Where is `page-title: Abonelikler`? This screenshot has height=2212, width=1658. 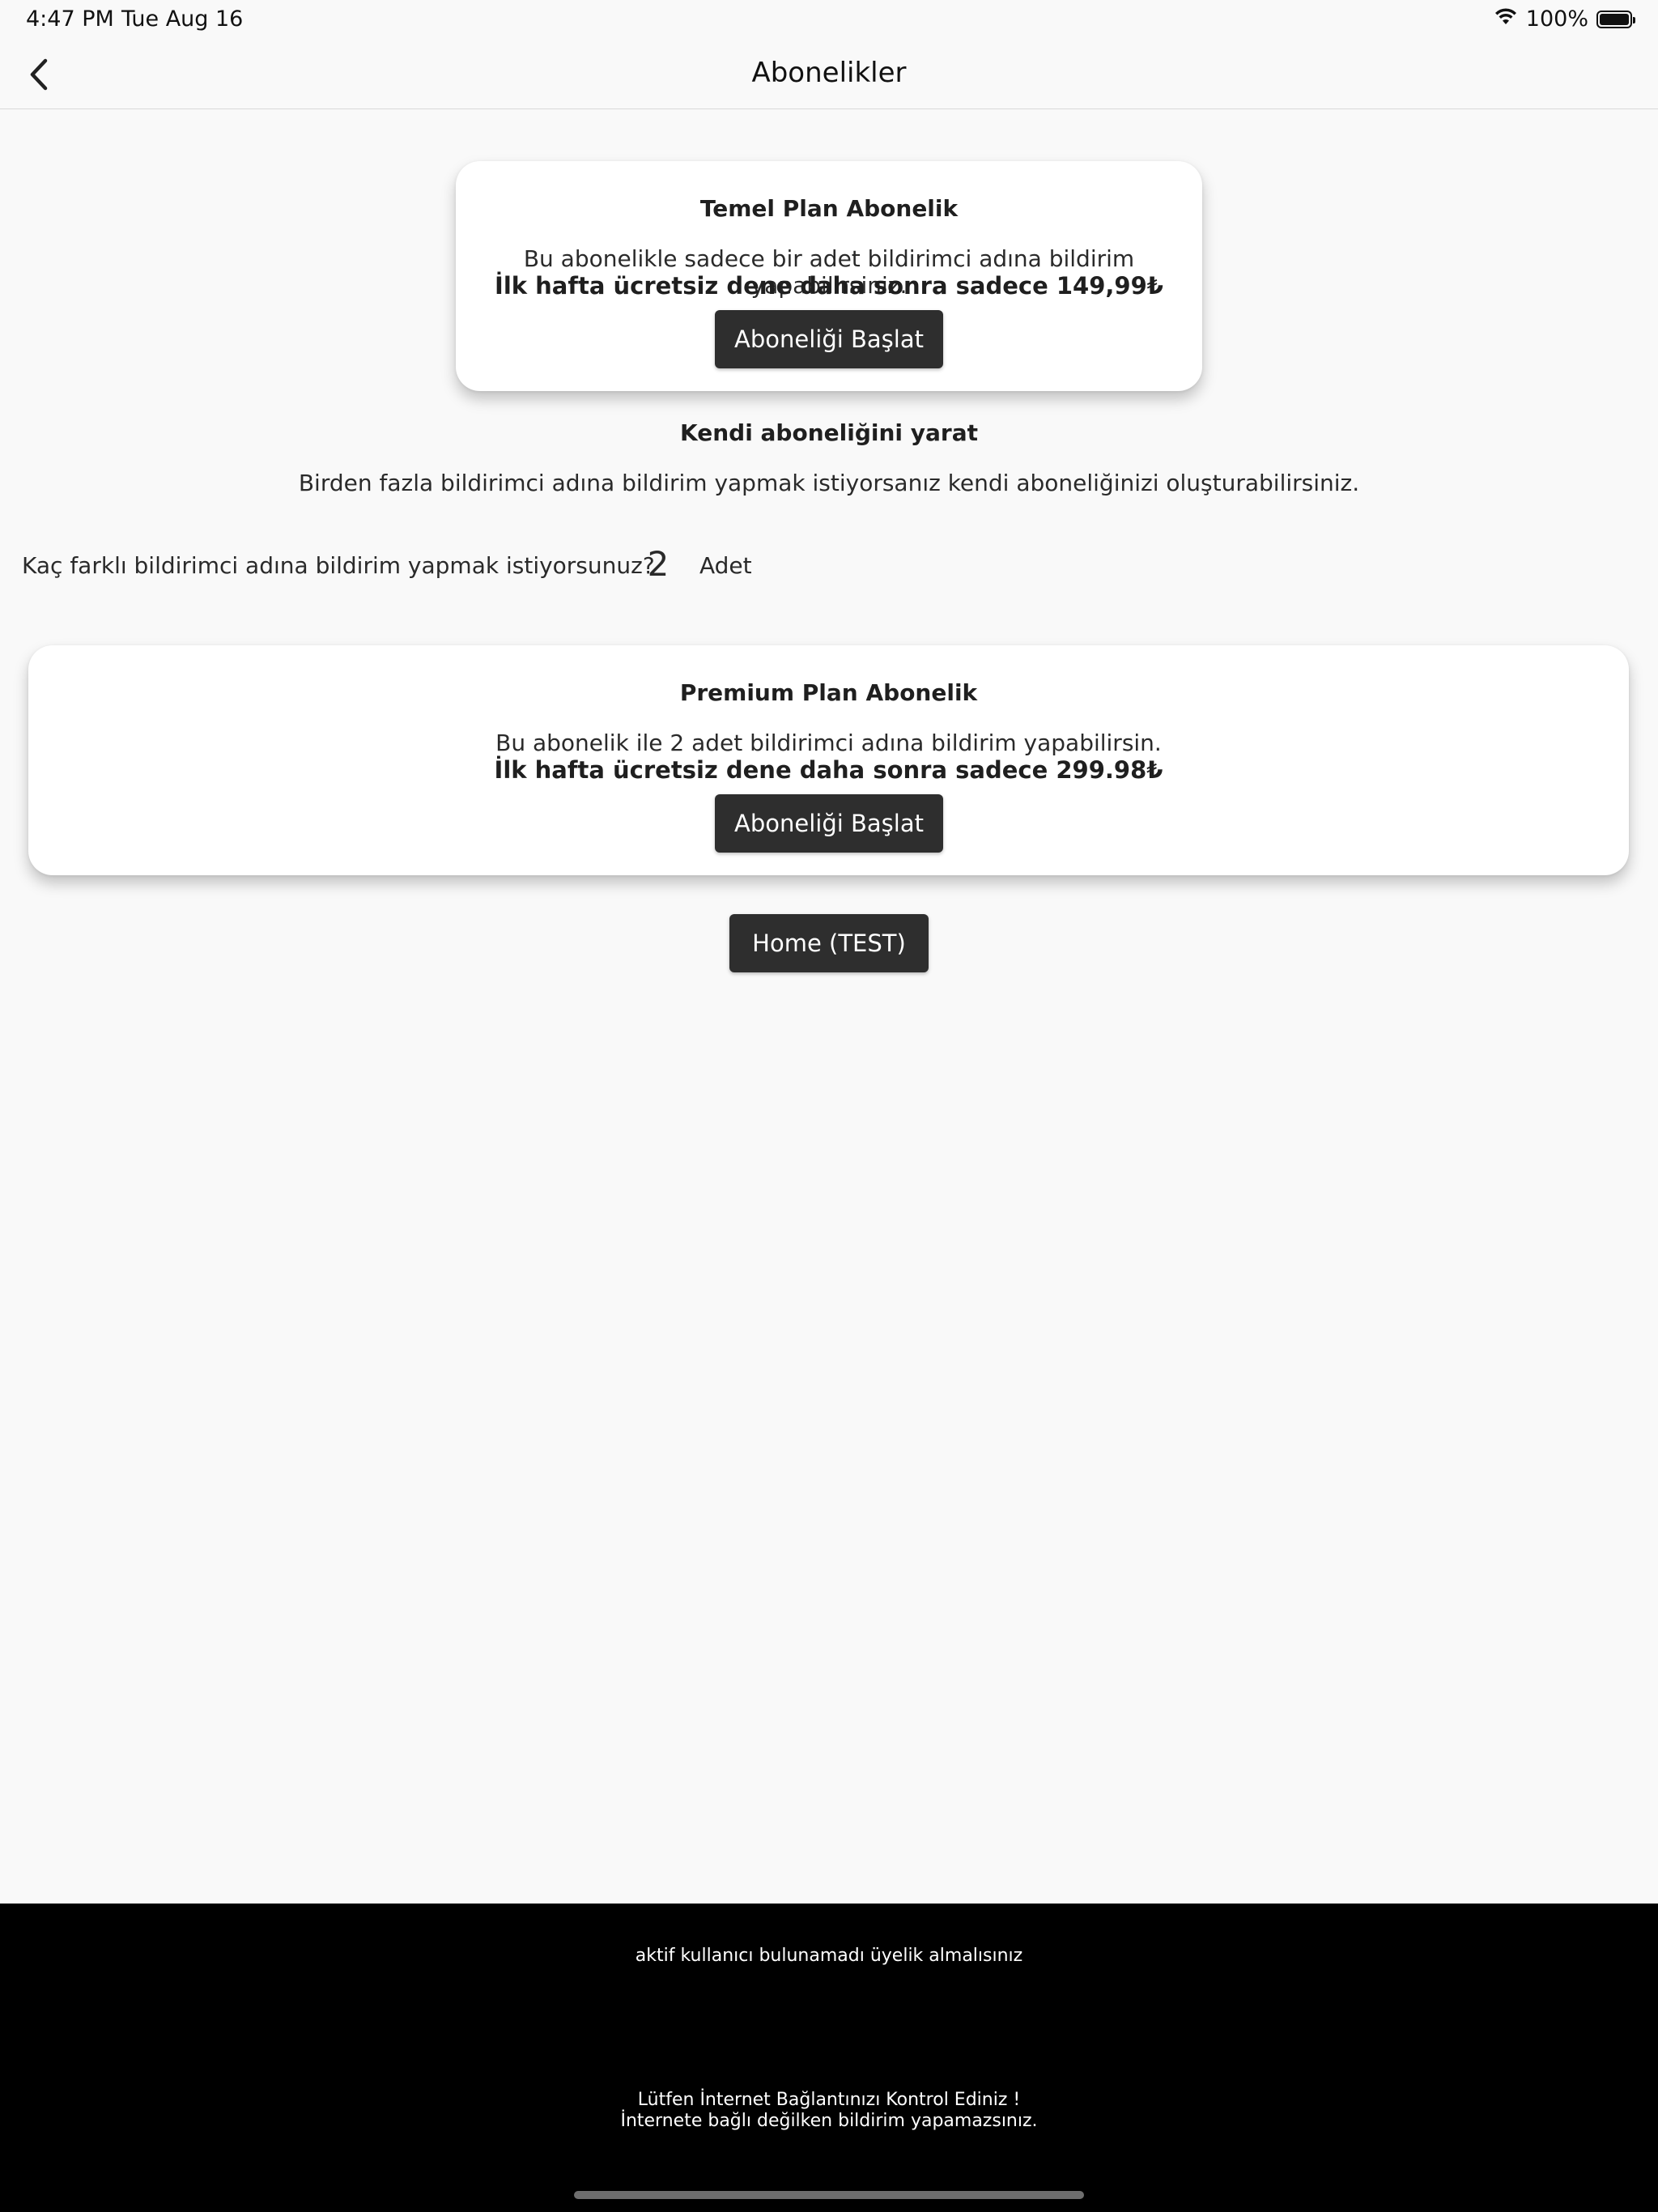
page-title: Abonelikler is located at coordinates (829, 73).